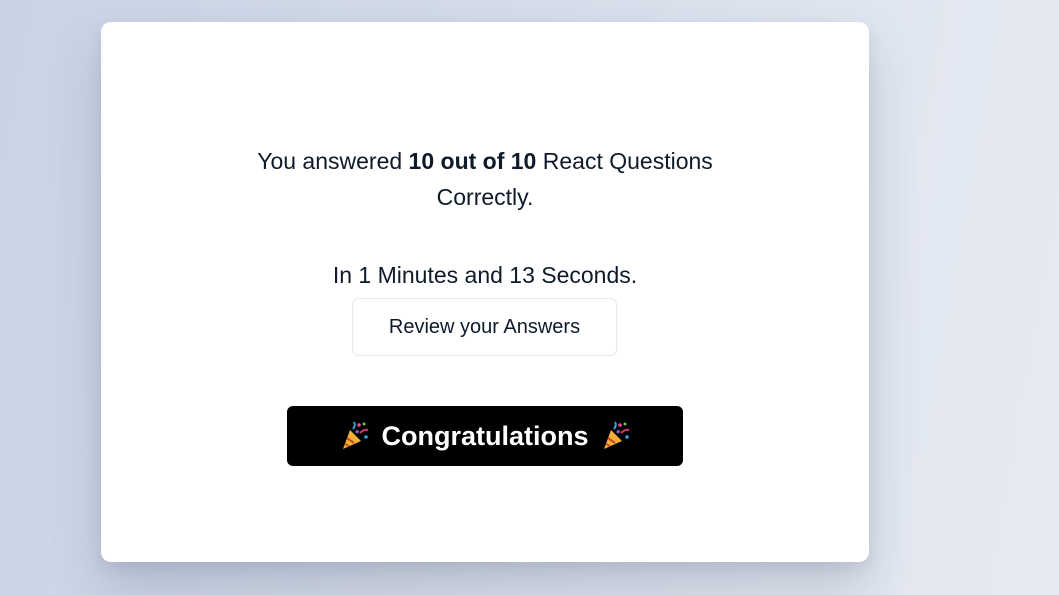  What do you see at coordinates (484, 327) in the screenshot?
I see `review-answers-button: Review your Answers` at bounding box center [484, 327].